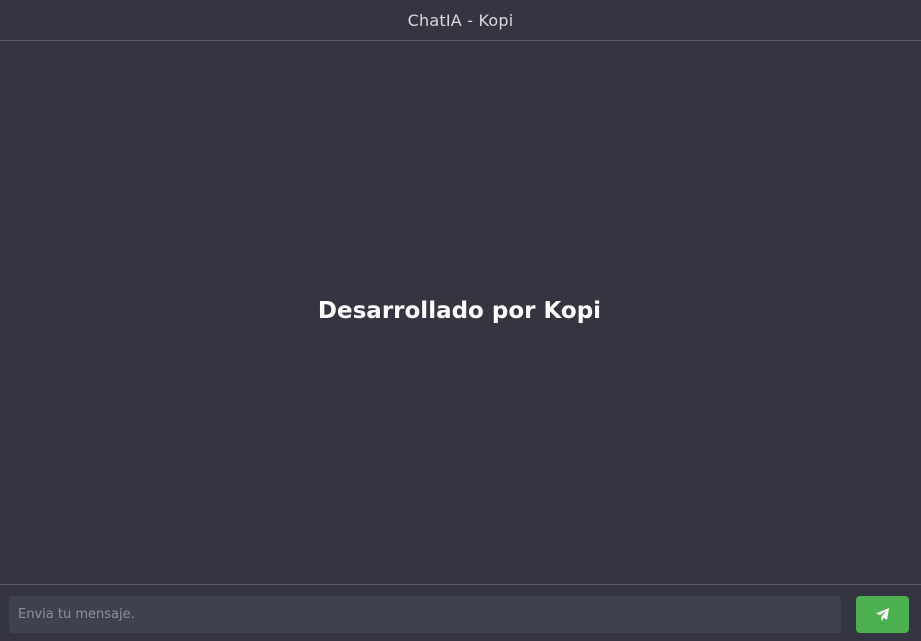 This screenshot has height=641, width=921. I want to click on message-input, so click(425, 614).